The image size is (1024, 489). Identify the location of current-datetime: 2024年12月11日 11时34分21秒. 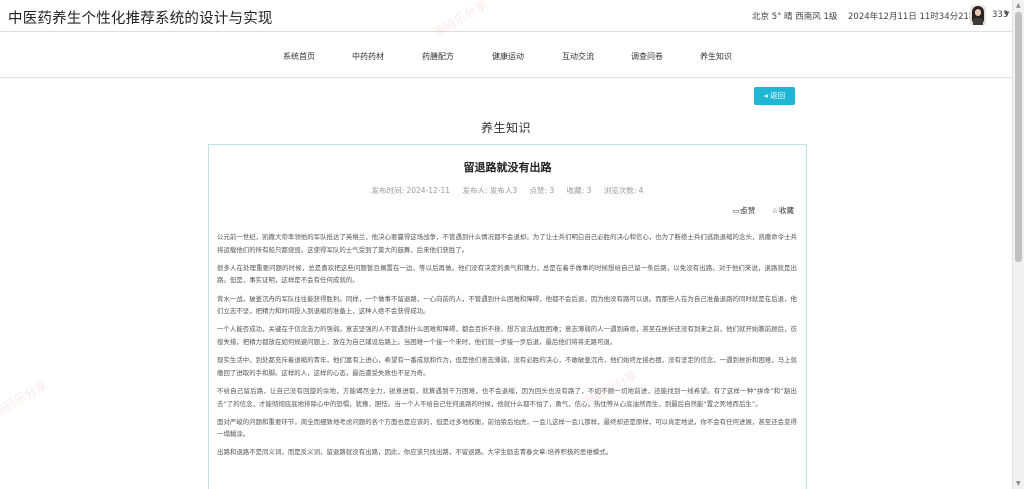
(913, 17).